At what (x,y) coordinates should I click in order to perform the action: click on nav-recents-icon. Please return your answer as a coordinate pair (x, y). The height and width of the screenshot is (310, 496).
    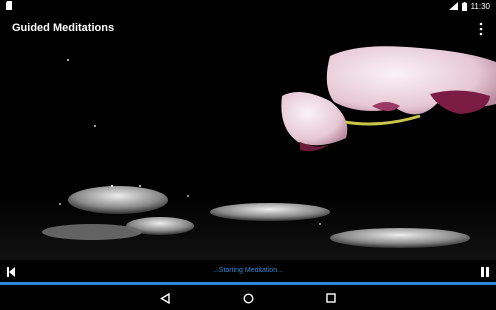
    Looking at the image, I should click on (331, 298).